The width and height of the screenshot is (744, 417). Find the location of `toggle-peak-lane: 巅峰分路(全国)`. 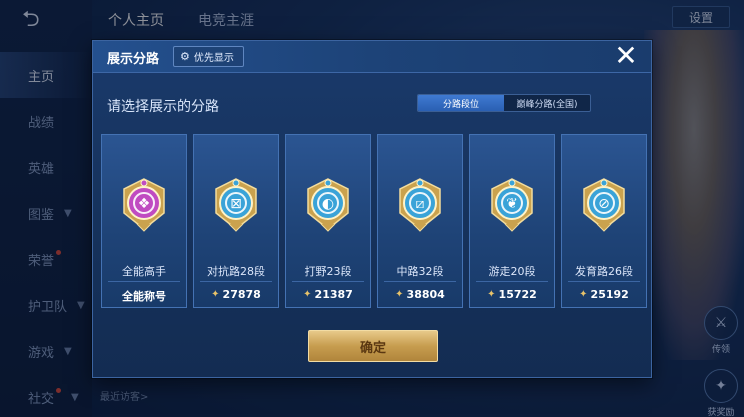

toggle-peak-lane: 巅峰分路(全国) is located at coordinates (547, 103).